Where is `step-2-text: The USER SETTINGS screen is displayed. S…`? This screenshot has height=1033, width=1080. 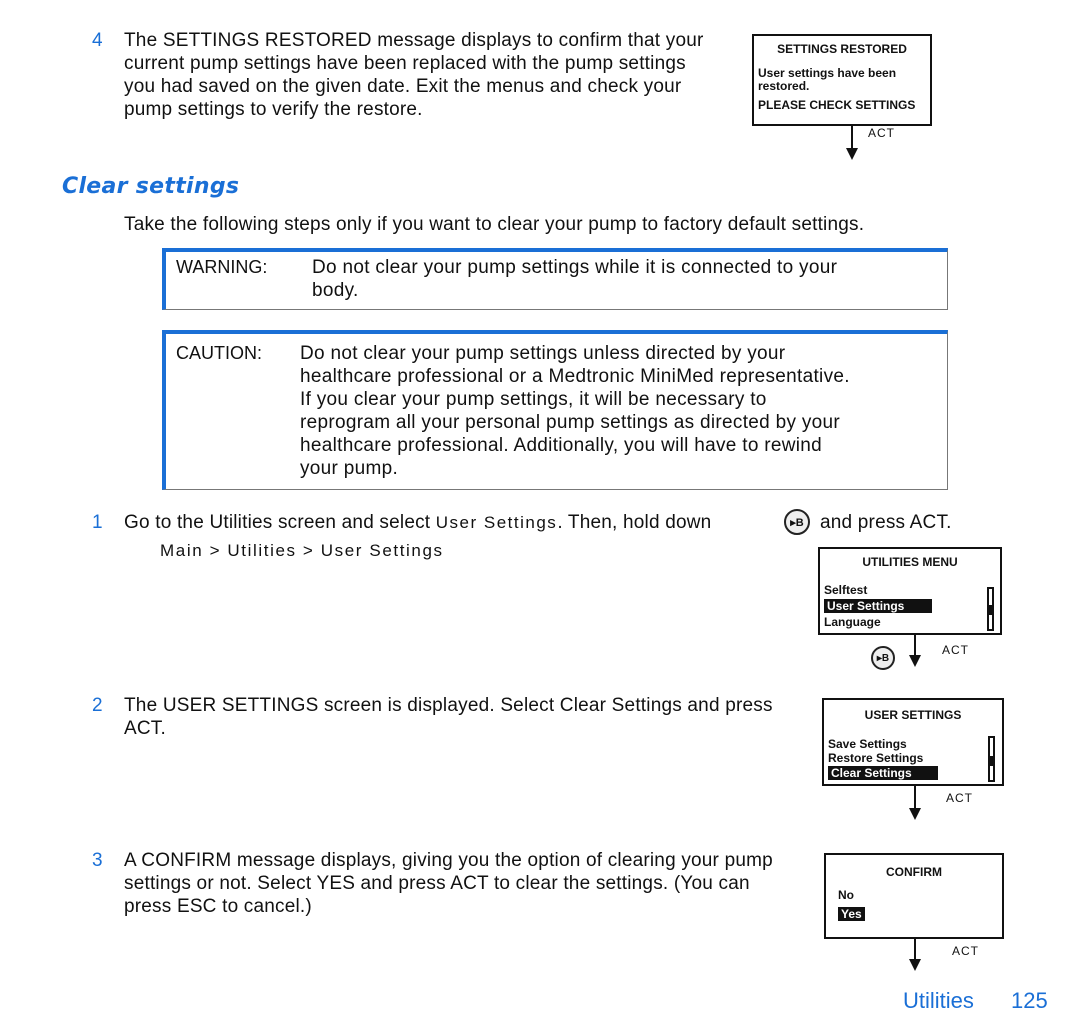
step-2-text: The USER SETTINGS screen is displayed. S… is located at coordinates (464, 717).